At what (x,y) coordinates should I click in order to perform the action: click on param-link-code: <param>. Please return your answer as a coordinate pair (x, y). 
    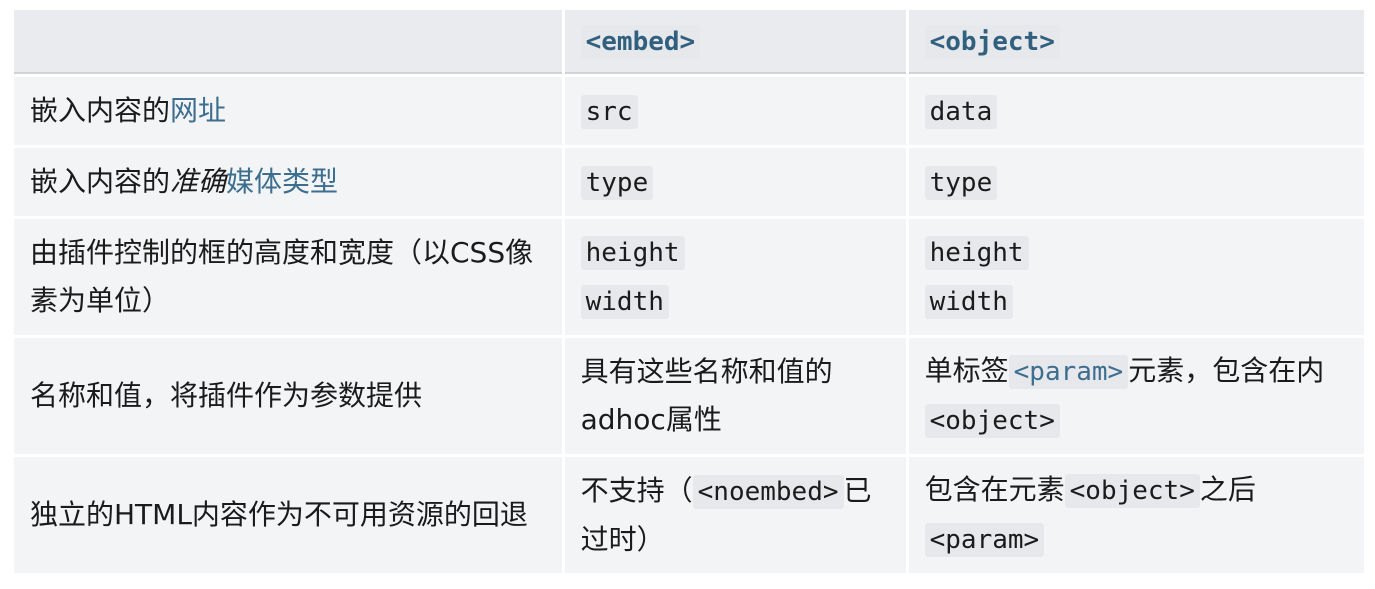
    Looking at the image, I should click on (1068, 372).